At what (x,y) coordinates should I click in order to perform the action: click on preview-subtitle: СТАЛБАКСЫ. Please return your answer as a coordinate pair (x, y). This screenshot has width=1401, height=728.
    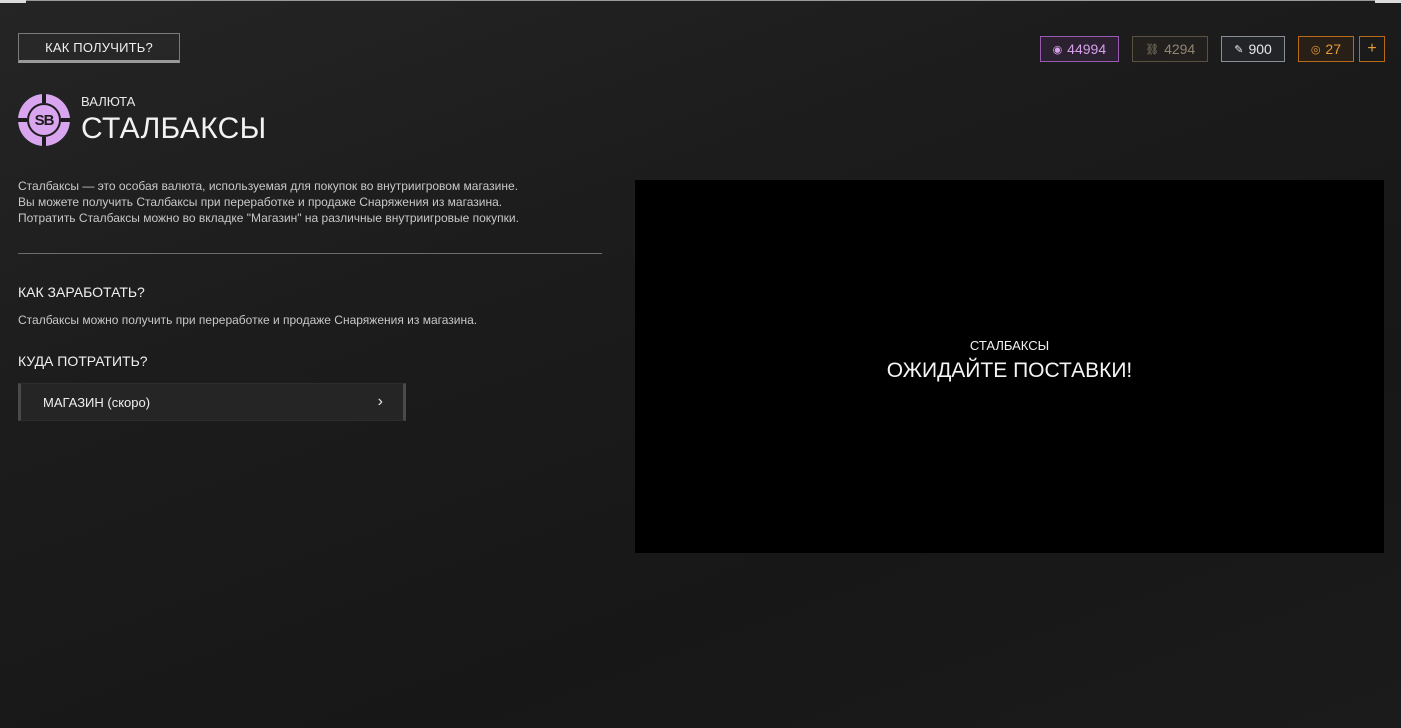
    Looking at the image, I should click on (1009, 345).